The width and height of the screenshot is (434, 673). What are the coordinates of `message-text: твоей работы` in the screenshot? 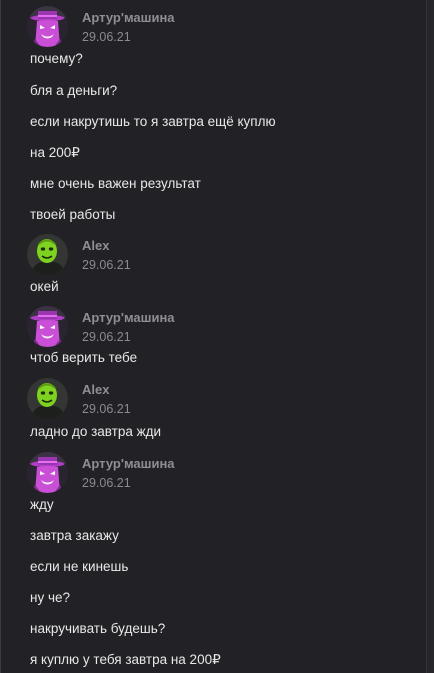 It's located at (73, 214).